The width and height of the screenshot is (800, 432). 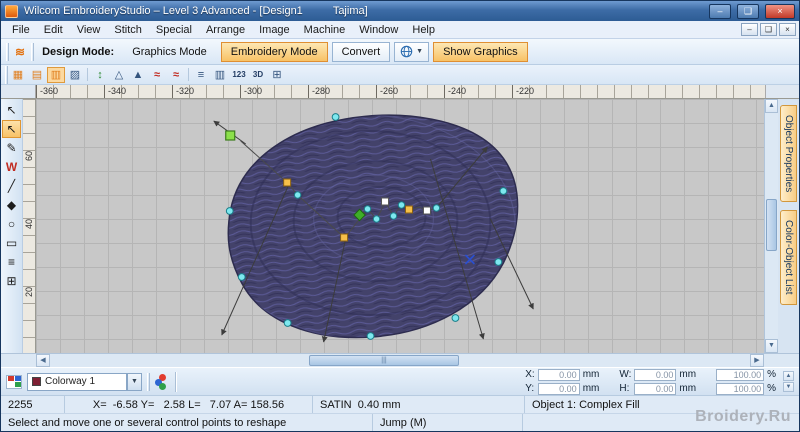 What do you see at coordinates (230, 135) in the screenshot?
I see `entry-point-handle` at bounding box center [230, 135].